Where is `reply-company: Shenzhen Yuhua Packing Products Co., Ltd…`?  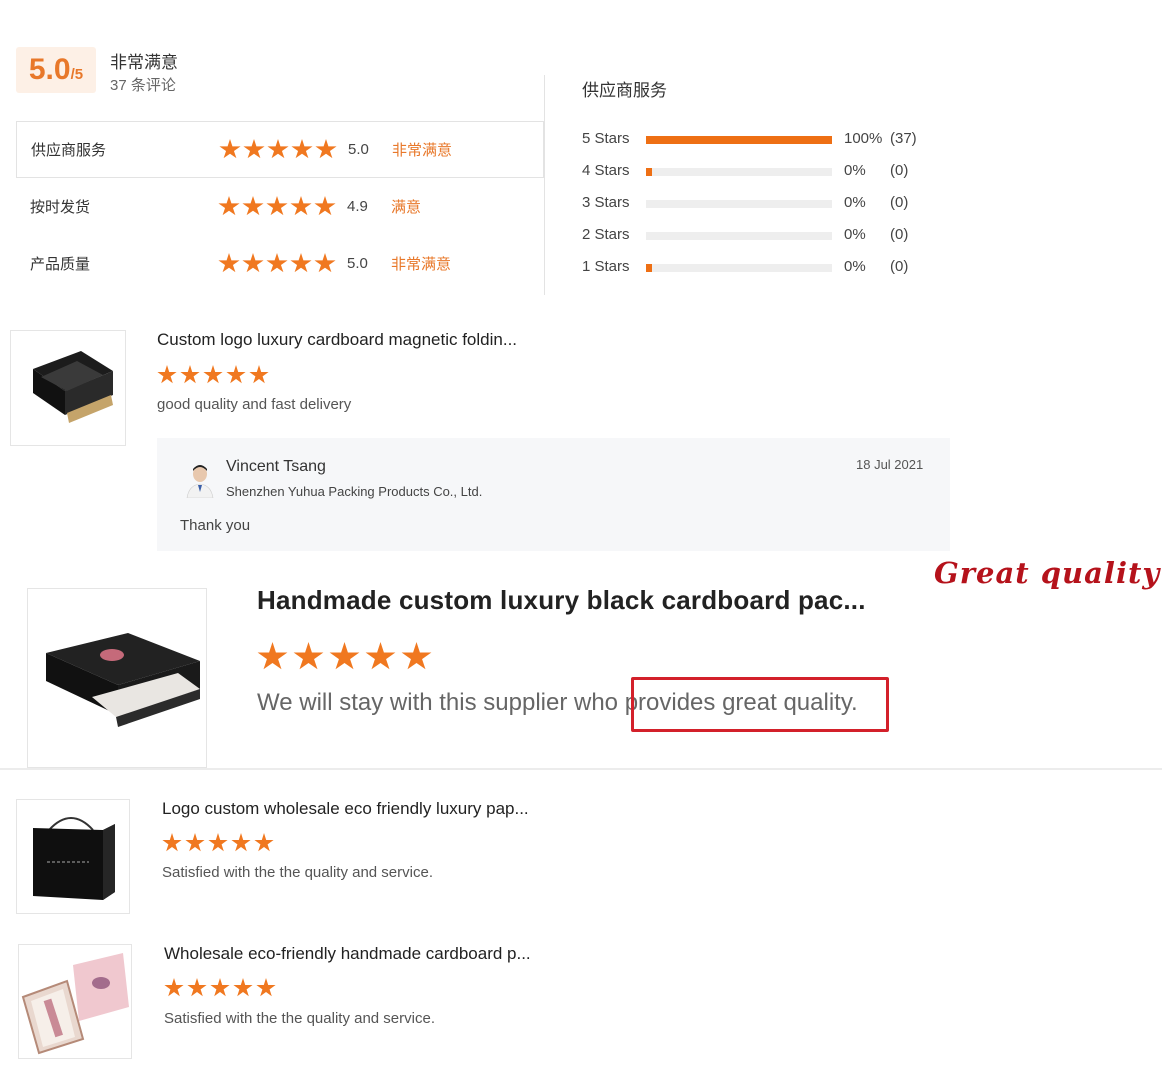 reply-company: Shenzhen Yuhua Packing Products Co., Ltd… is located at coordinates (354, 491).